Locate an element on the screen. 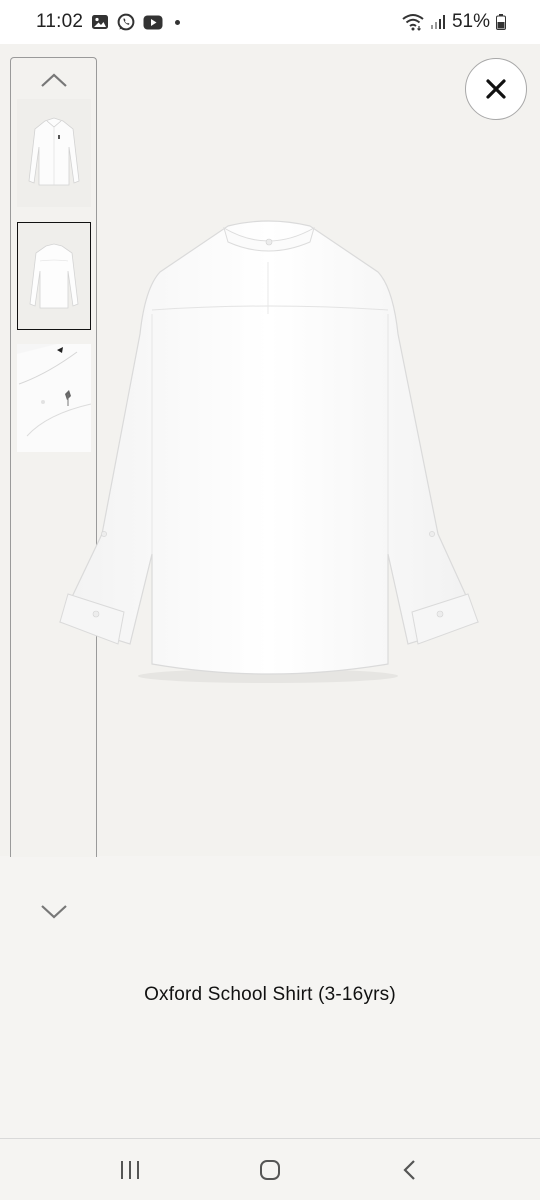 This screenshot has height=1200, width=540. chevron-up-icon is located at coordinates (54, 80).